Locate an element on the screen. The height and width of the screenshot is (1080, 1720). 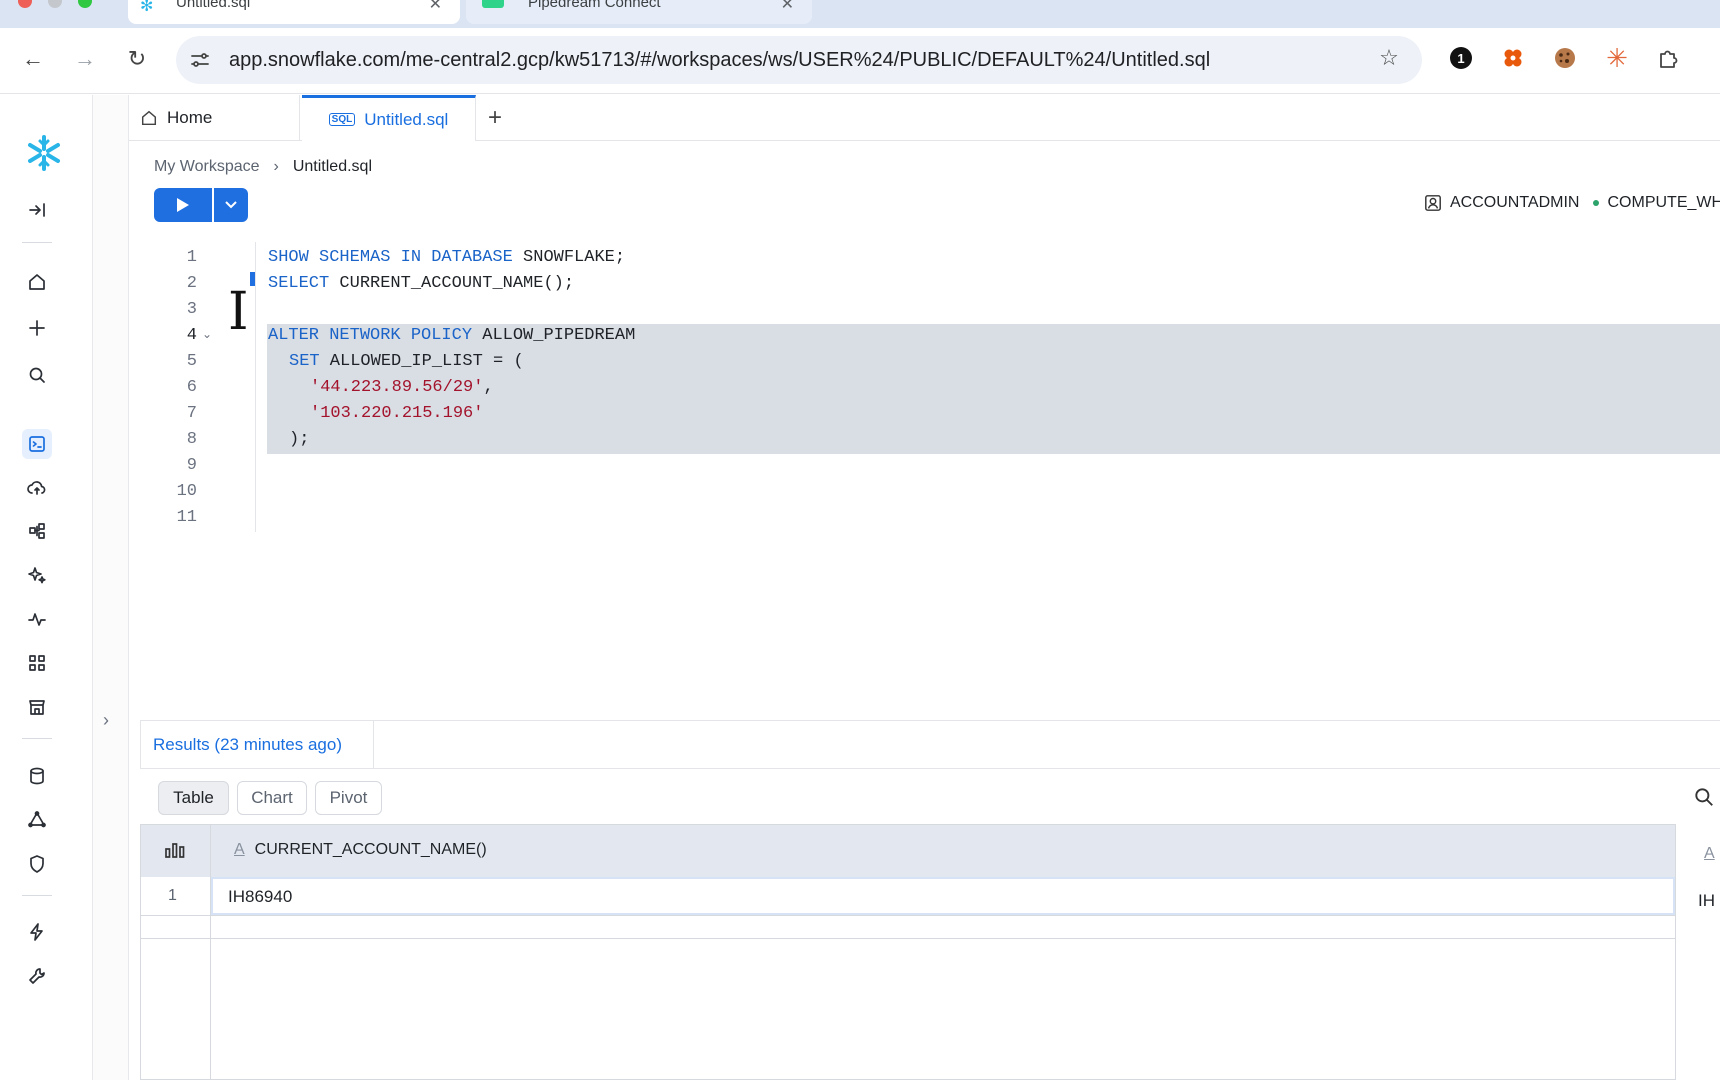
snowflake-logo-icon is located at coordinates (44, 153).